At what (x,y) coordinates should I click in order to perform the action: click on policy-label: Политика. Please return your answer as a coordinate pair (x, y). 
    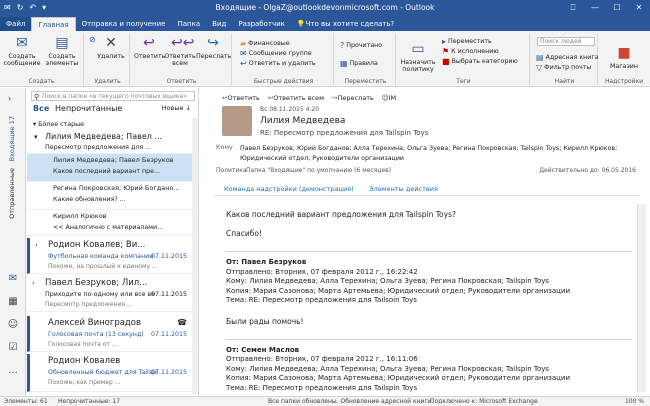
    Looking at the image, I should click on (231, 170).